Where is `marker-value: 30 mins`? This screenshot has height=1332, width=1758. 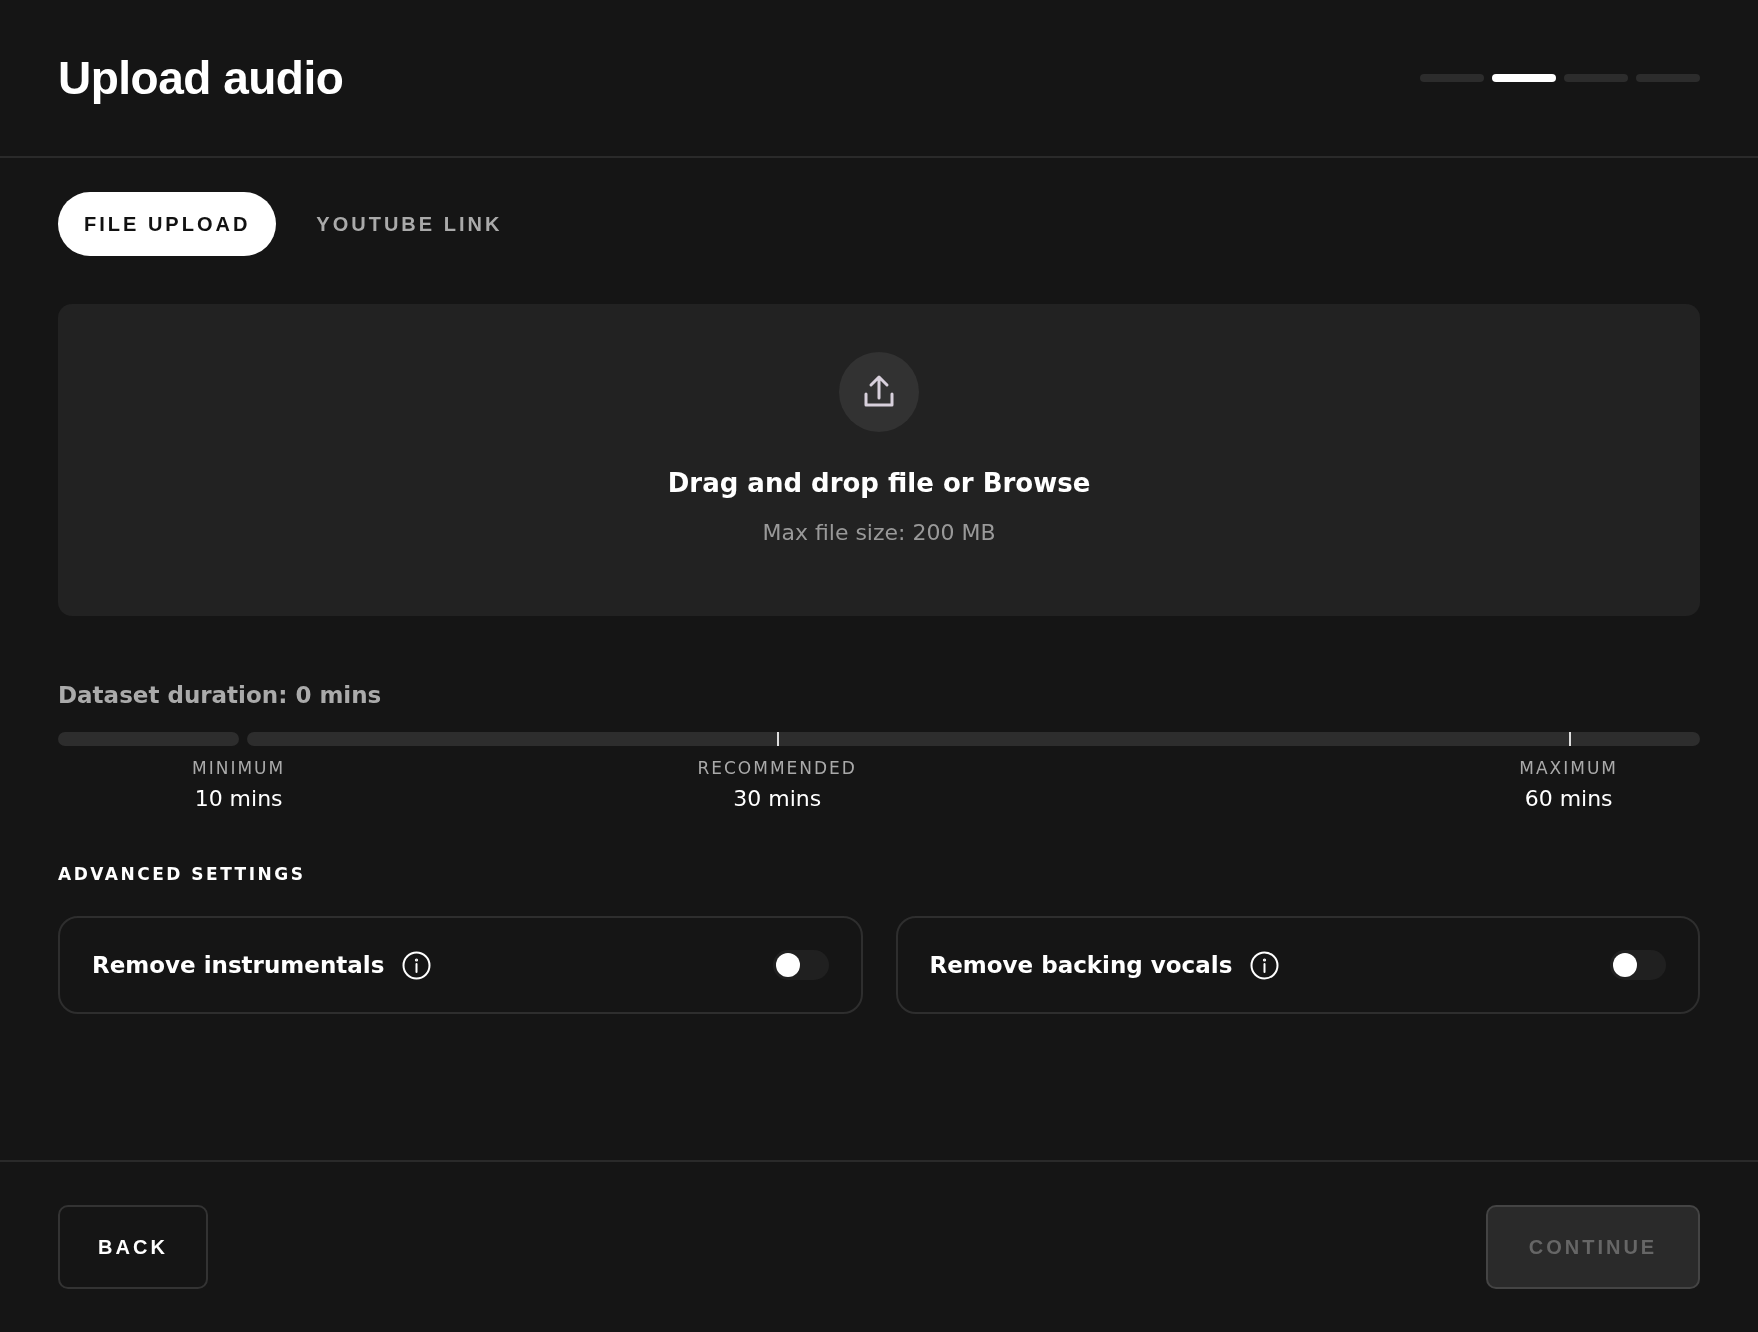 marker-value: 30 mins is located at coordinates (777, 798).